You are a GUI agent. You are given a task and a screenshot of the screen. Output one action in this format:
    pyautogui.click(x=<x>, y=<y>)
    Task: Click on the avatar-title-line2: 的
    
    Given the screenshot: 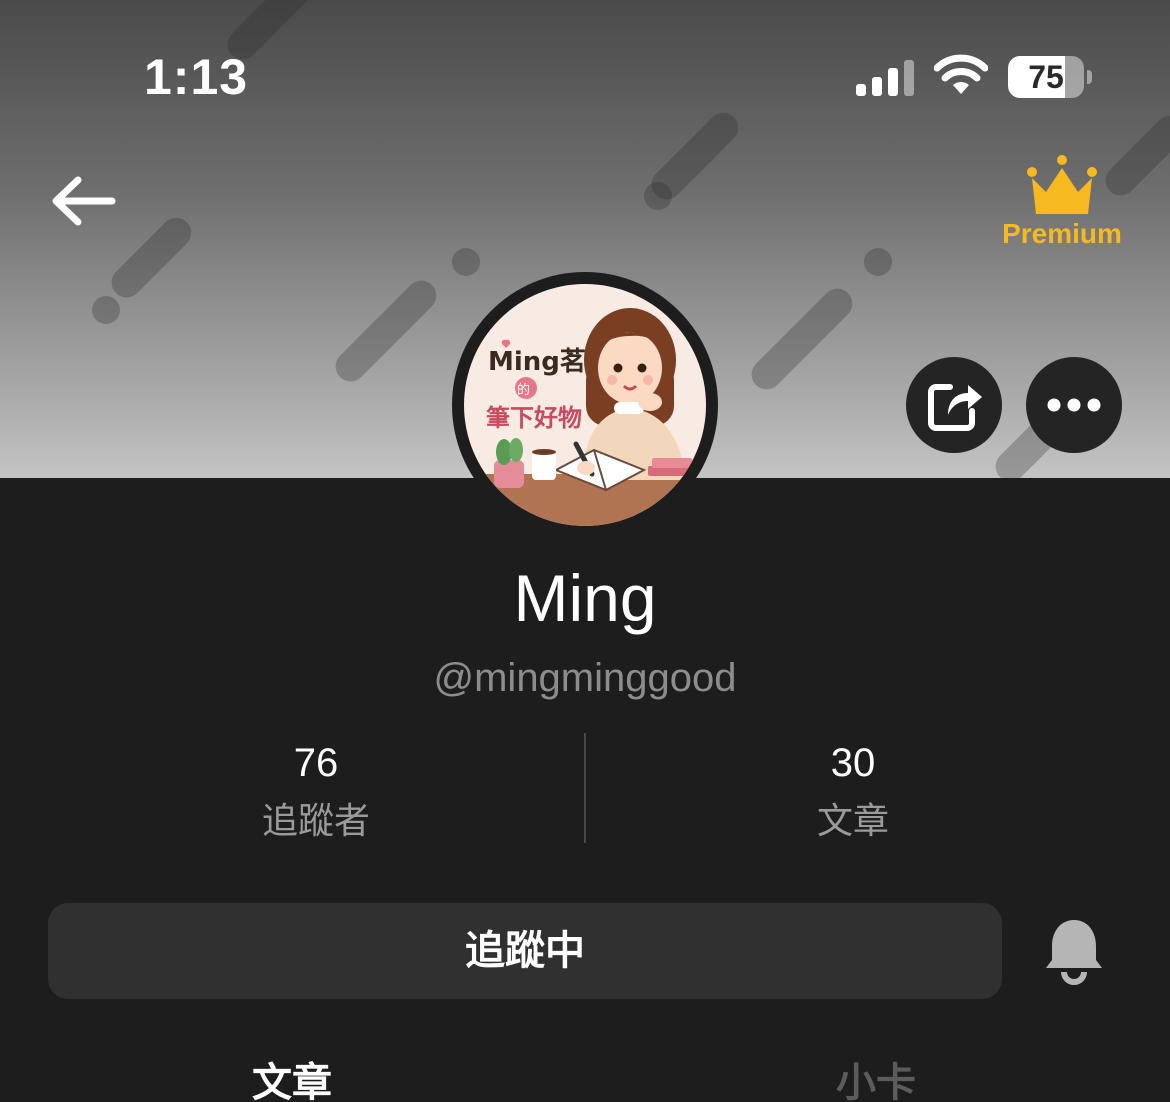 What is the action you would take?
    pyautogui.click(x=523, y=390)
    